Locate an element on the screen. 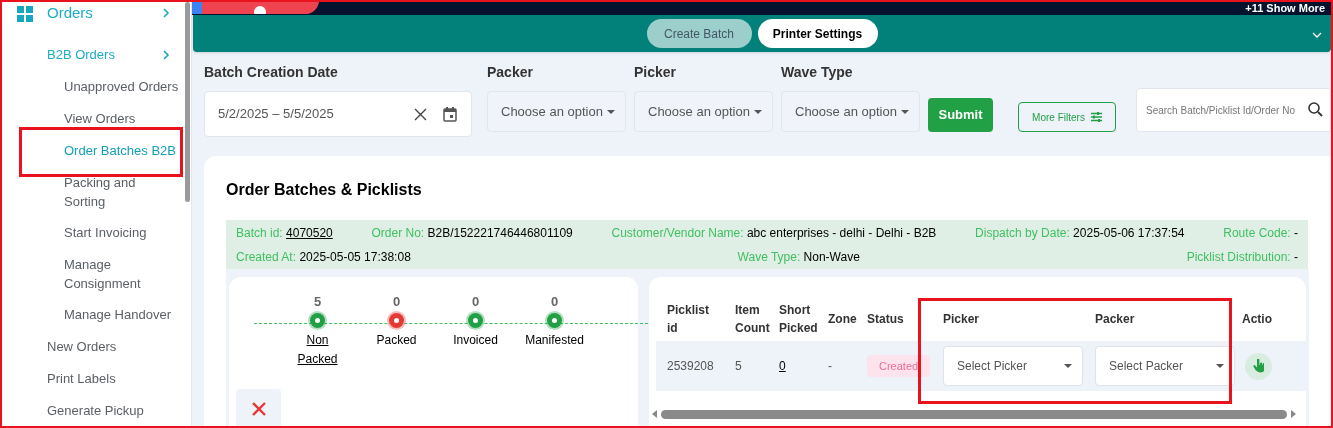 This screenshot has height=428, width=1333. table-cell: 2539208 is located at coordinates (690, 366).